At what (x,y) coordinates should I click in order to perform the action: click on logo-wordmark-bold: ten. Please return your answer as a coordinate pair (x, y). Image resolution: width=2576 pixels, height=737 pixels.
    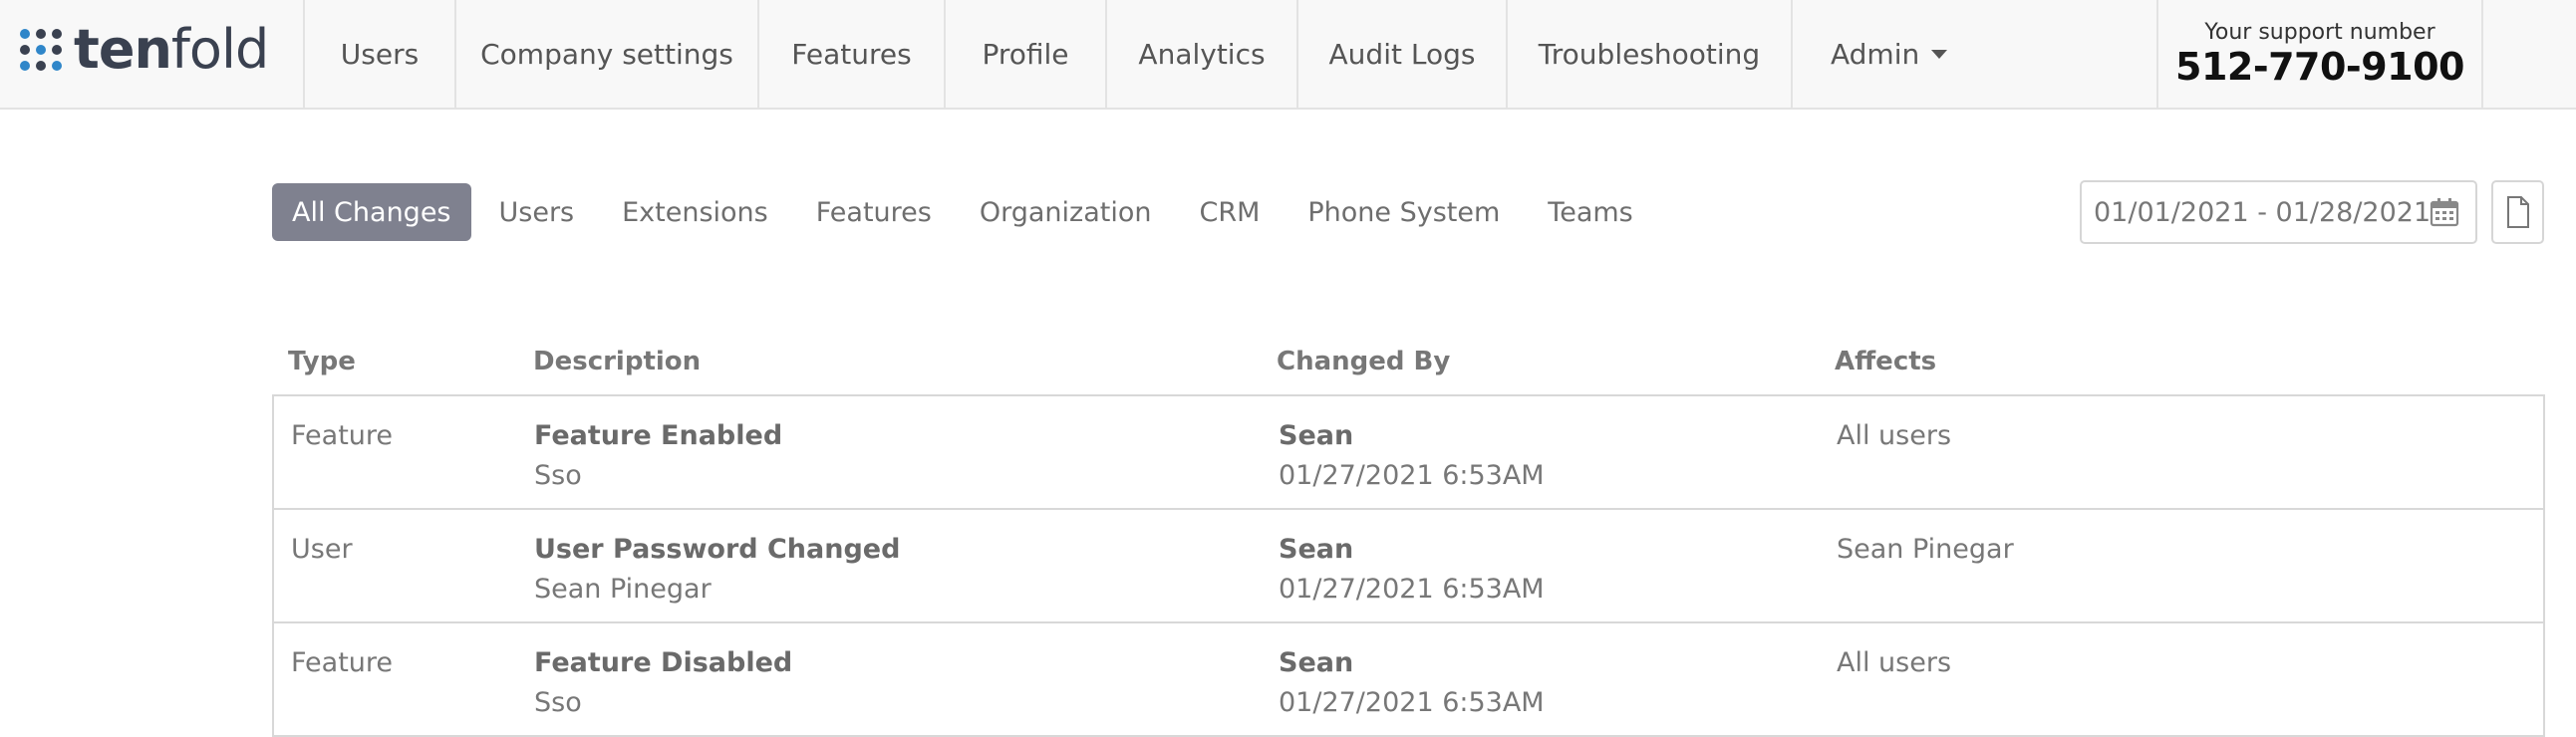
    Looking at the image, I should click on (123, 50).